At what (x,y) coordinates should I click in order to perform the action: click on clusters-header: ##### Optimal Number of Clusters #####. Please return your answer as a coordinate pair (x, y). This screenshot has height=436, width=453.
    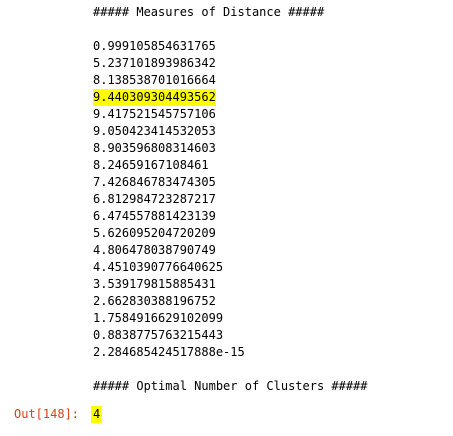
    Looking at the image, I should click on (230, 386).